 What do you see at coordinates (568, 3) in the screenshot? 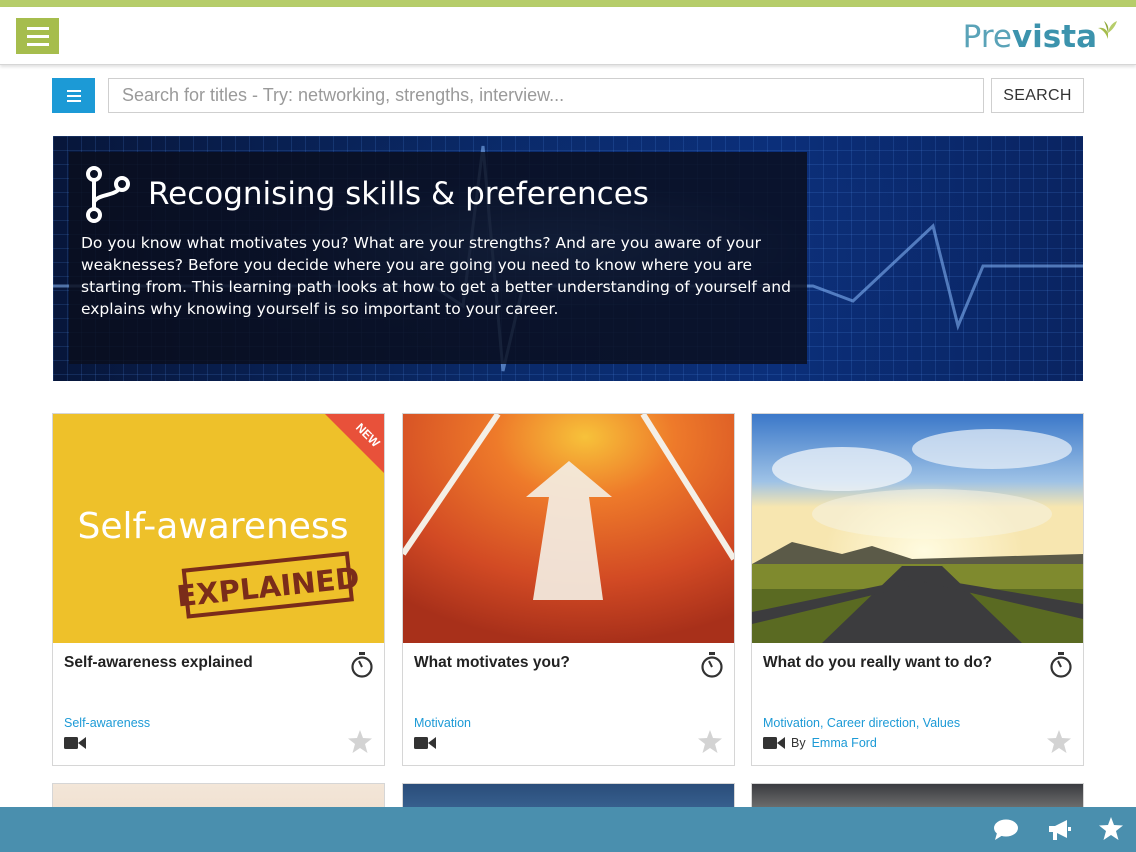
I see `top-accent-stripe` at bounding box center [568, 3].